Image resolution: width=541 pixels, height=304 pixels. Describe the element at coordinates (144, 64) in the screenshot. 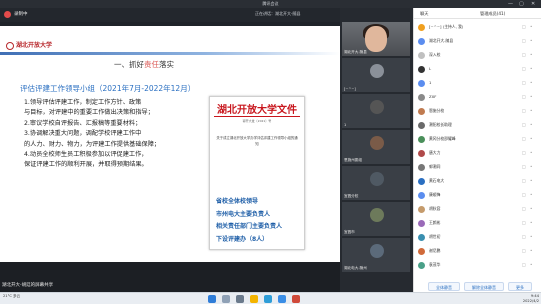

I see `slide-heading: 一、抓好责任落实` at that location.